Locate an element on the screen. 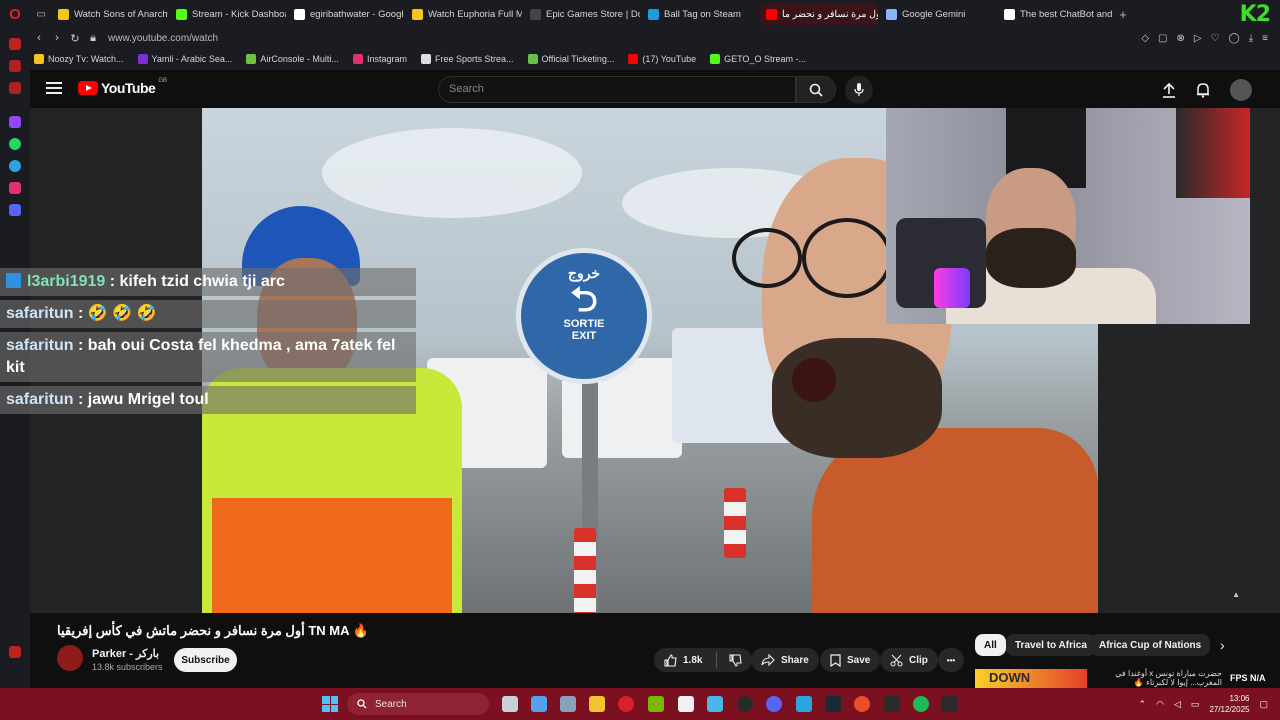 The width and height of the screenshot is (1280, 720). whatsapp-icon is located at coordinates (15, 144).